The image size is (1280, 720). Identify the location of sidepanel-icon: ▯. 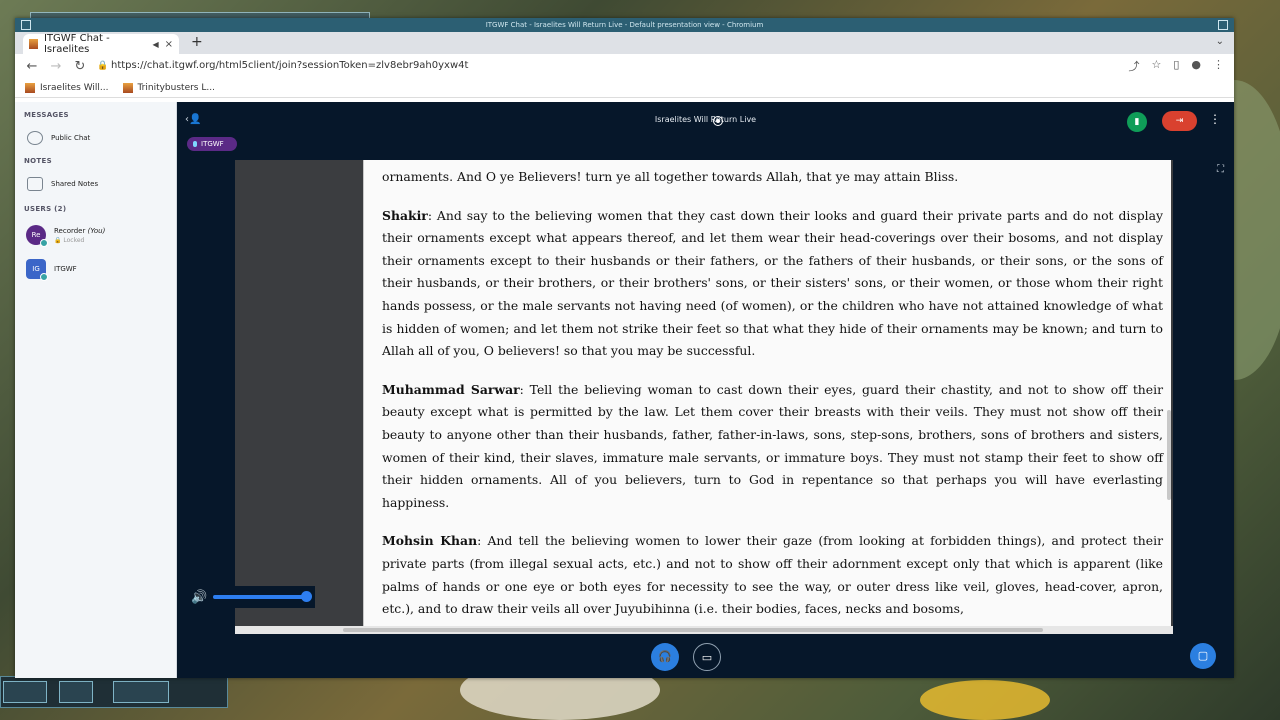
(1176, 66).